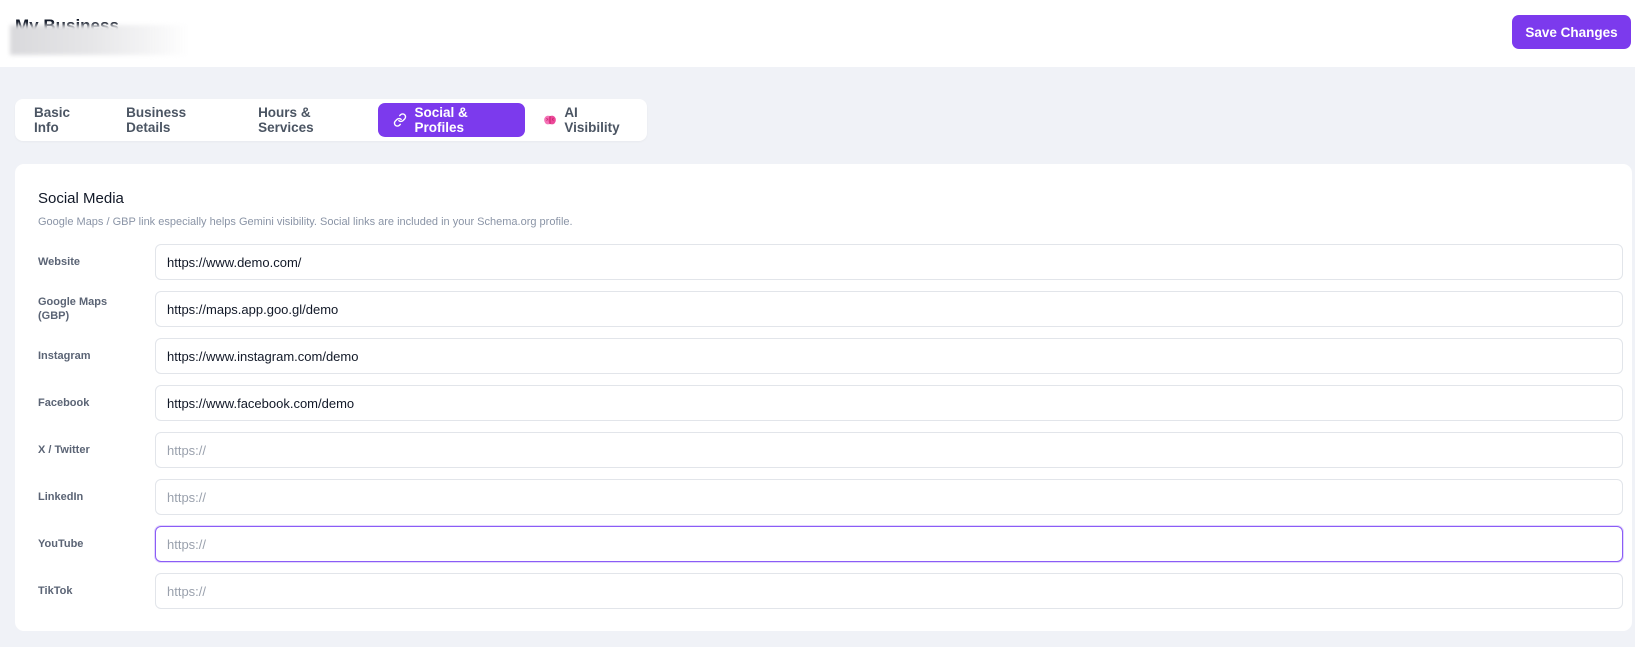 The width and height of the screenshot is (1635, 647). I want to click on tab-basic-info: Basic Info, so click(63, 120).